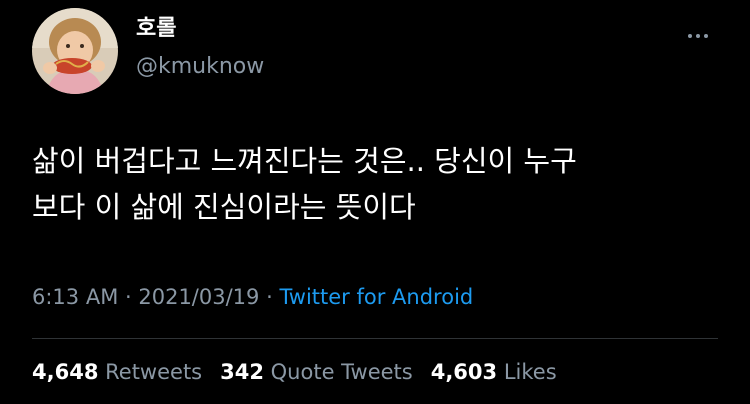 The height and width of the screenshot is (404, 750). What do you see at coordinates (376, 297) in the screenshot?
I see `tweet-source-link: Twitter for Android` at bounding box center [376, 297].